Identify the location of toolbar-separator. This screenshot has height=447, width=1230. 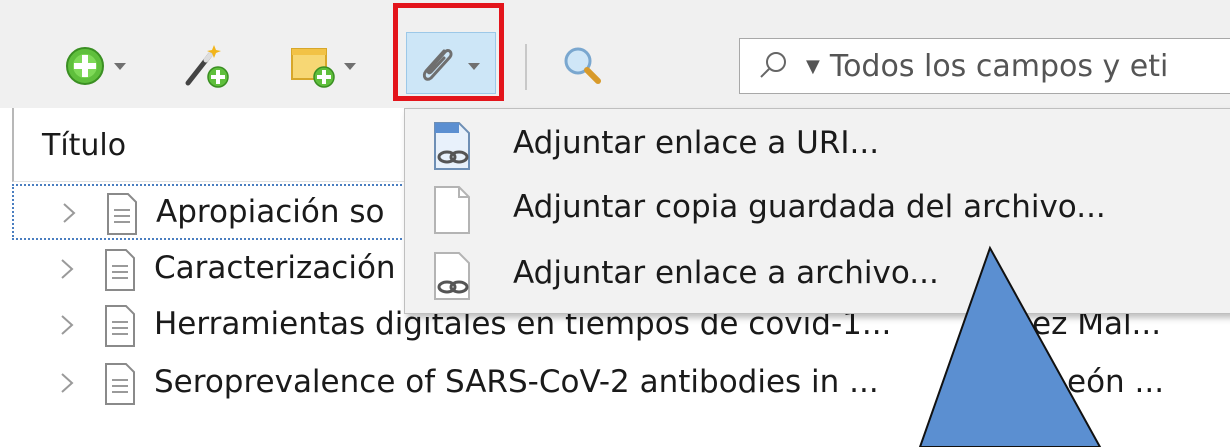
(526, 67).